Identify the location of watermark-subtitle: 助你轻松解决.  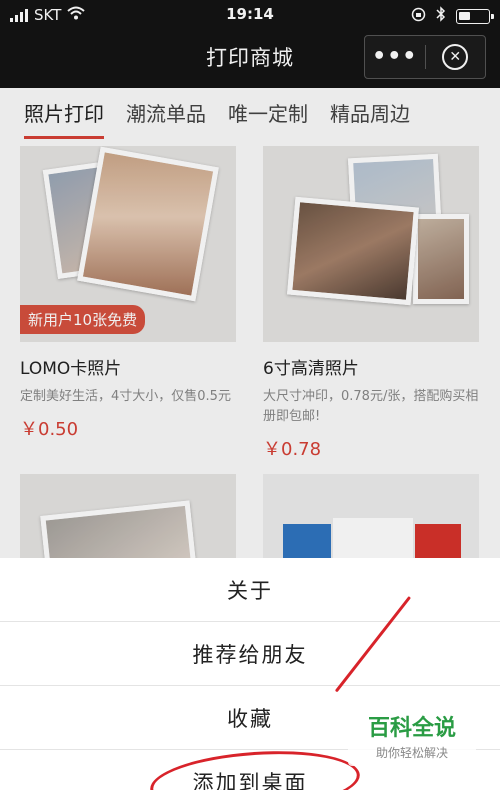
(411, 753).